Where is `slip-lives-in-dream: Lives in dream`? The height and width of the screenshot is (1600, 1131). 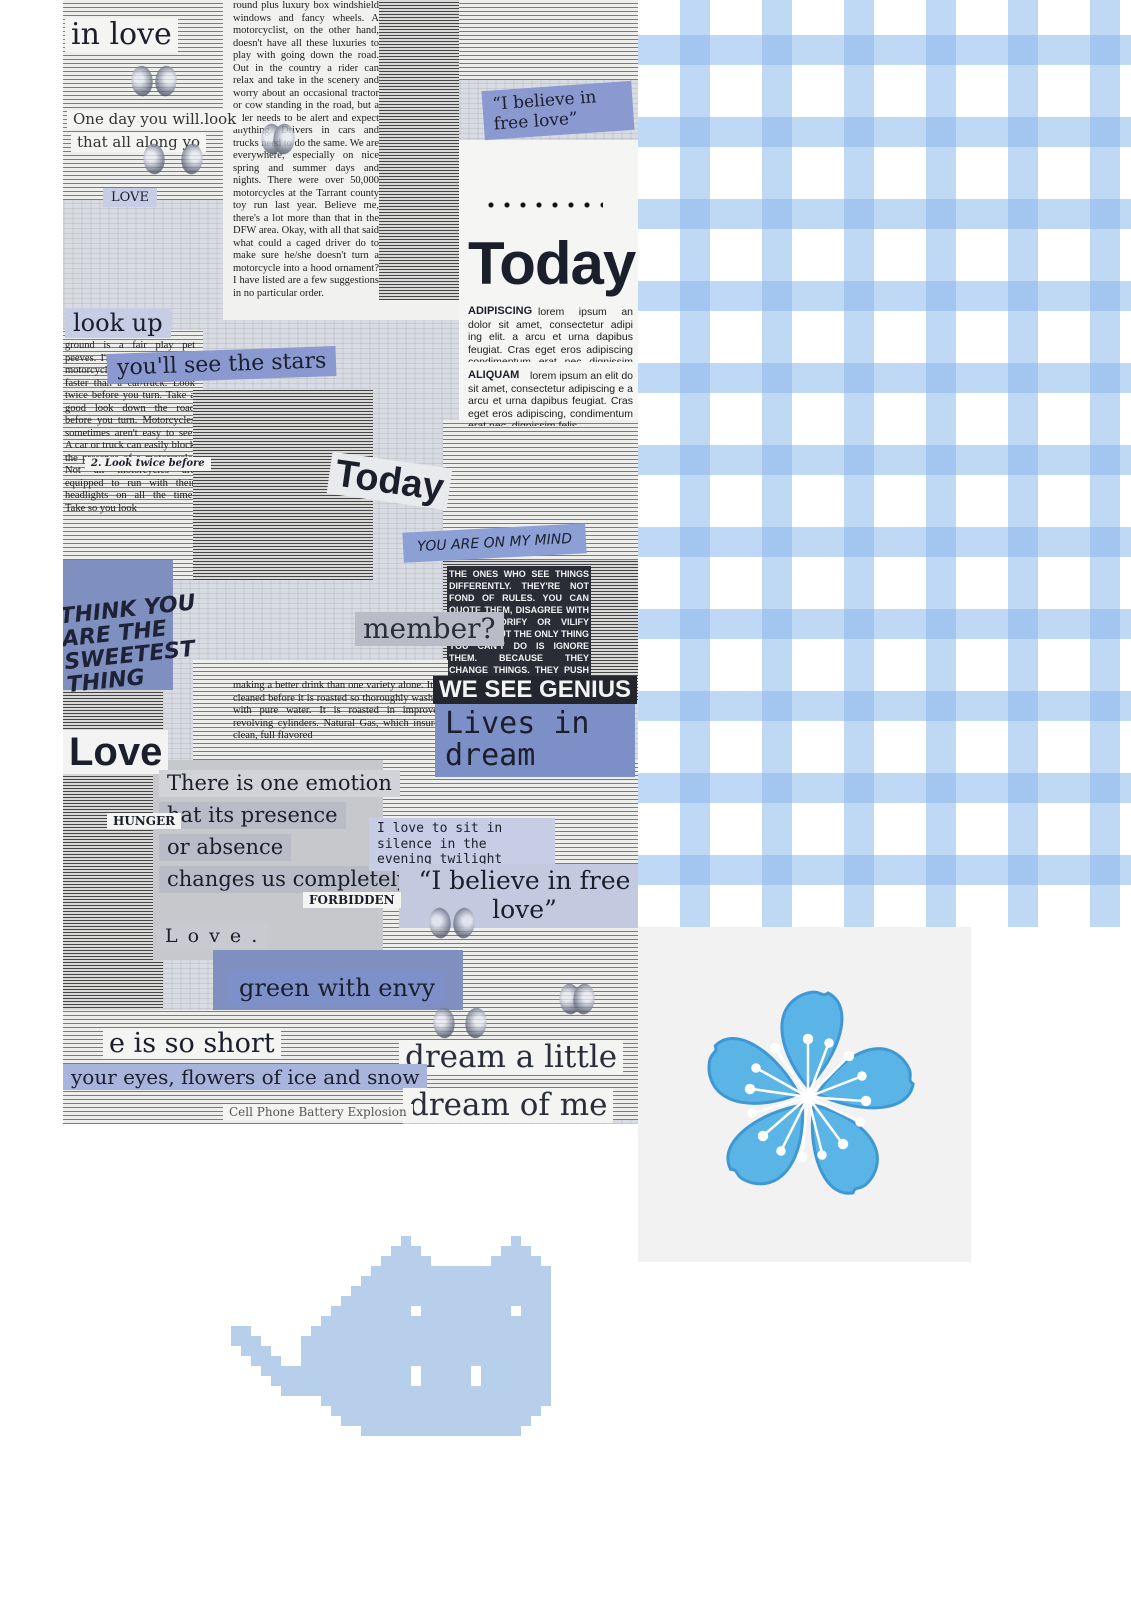 slip-lives-in-dream: Lives in dream is located at coordinates (535, 740).